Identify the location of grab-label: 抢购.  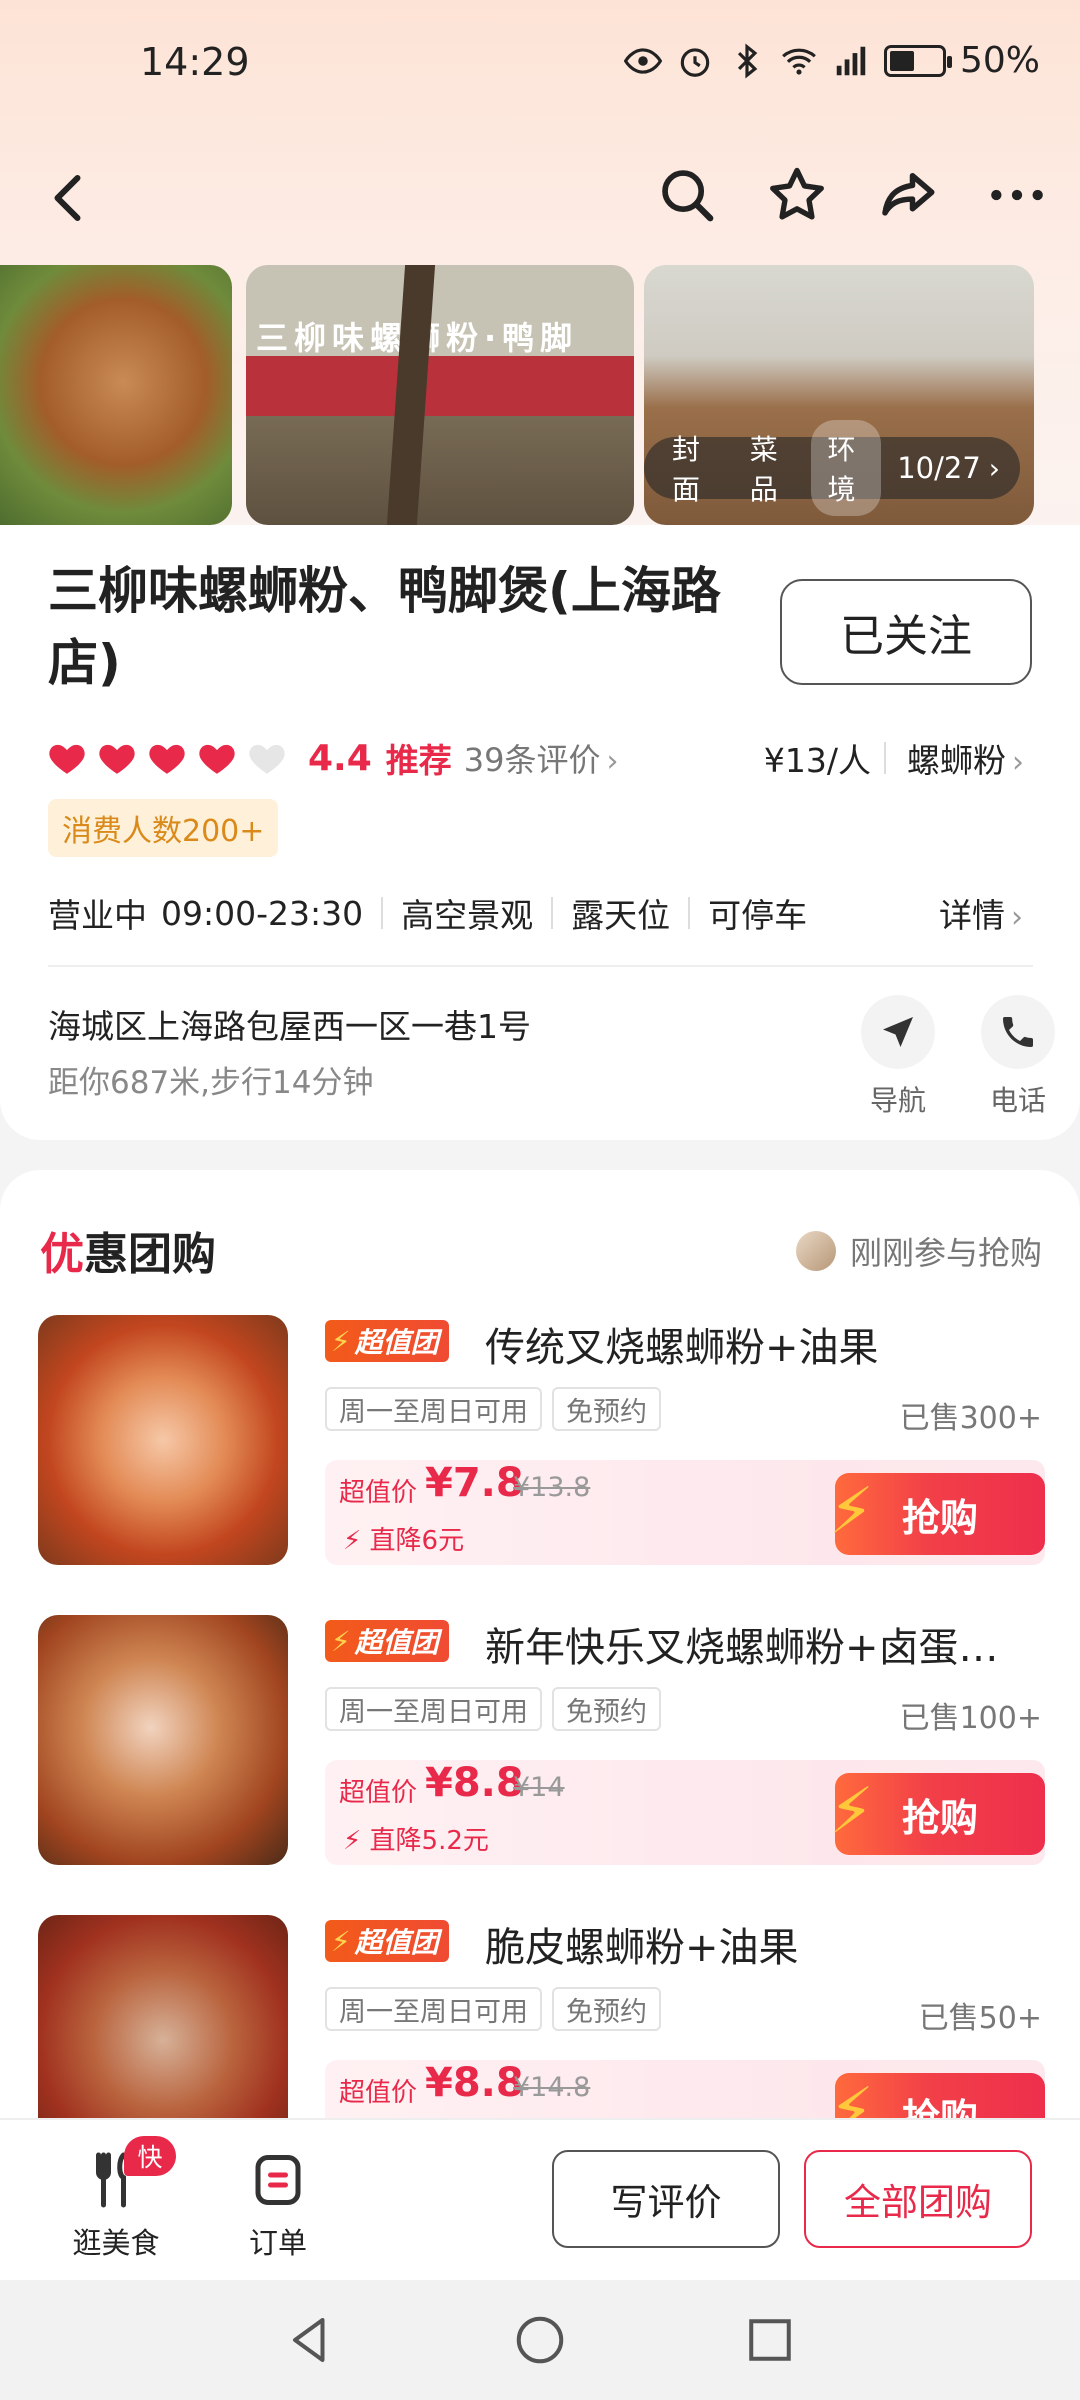
(939, 1817).